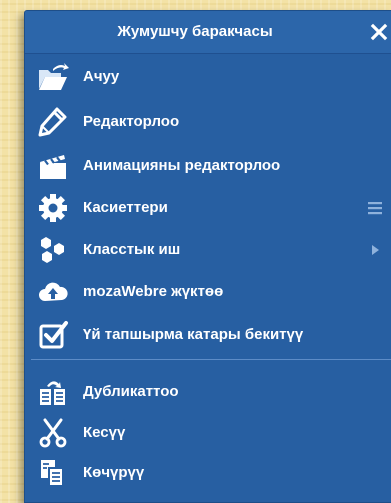 This screenshot has width=391, height=503. What do you see at coordinates (208, 250) in the screenshot?
I see `menu-item-class-work: Класстык иш` at bounding box center [208, 250].